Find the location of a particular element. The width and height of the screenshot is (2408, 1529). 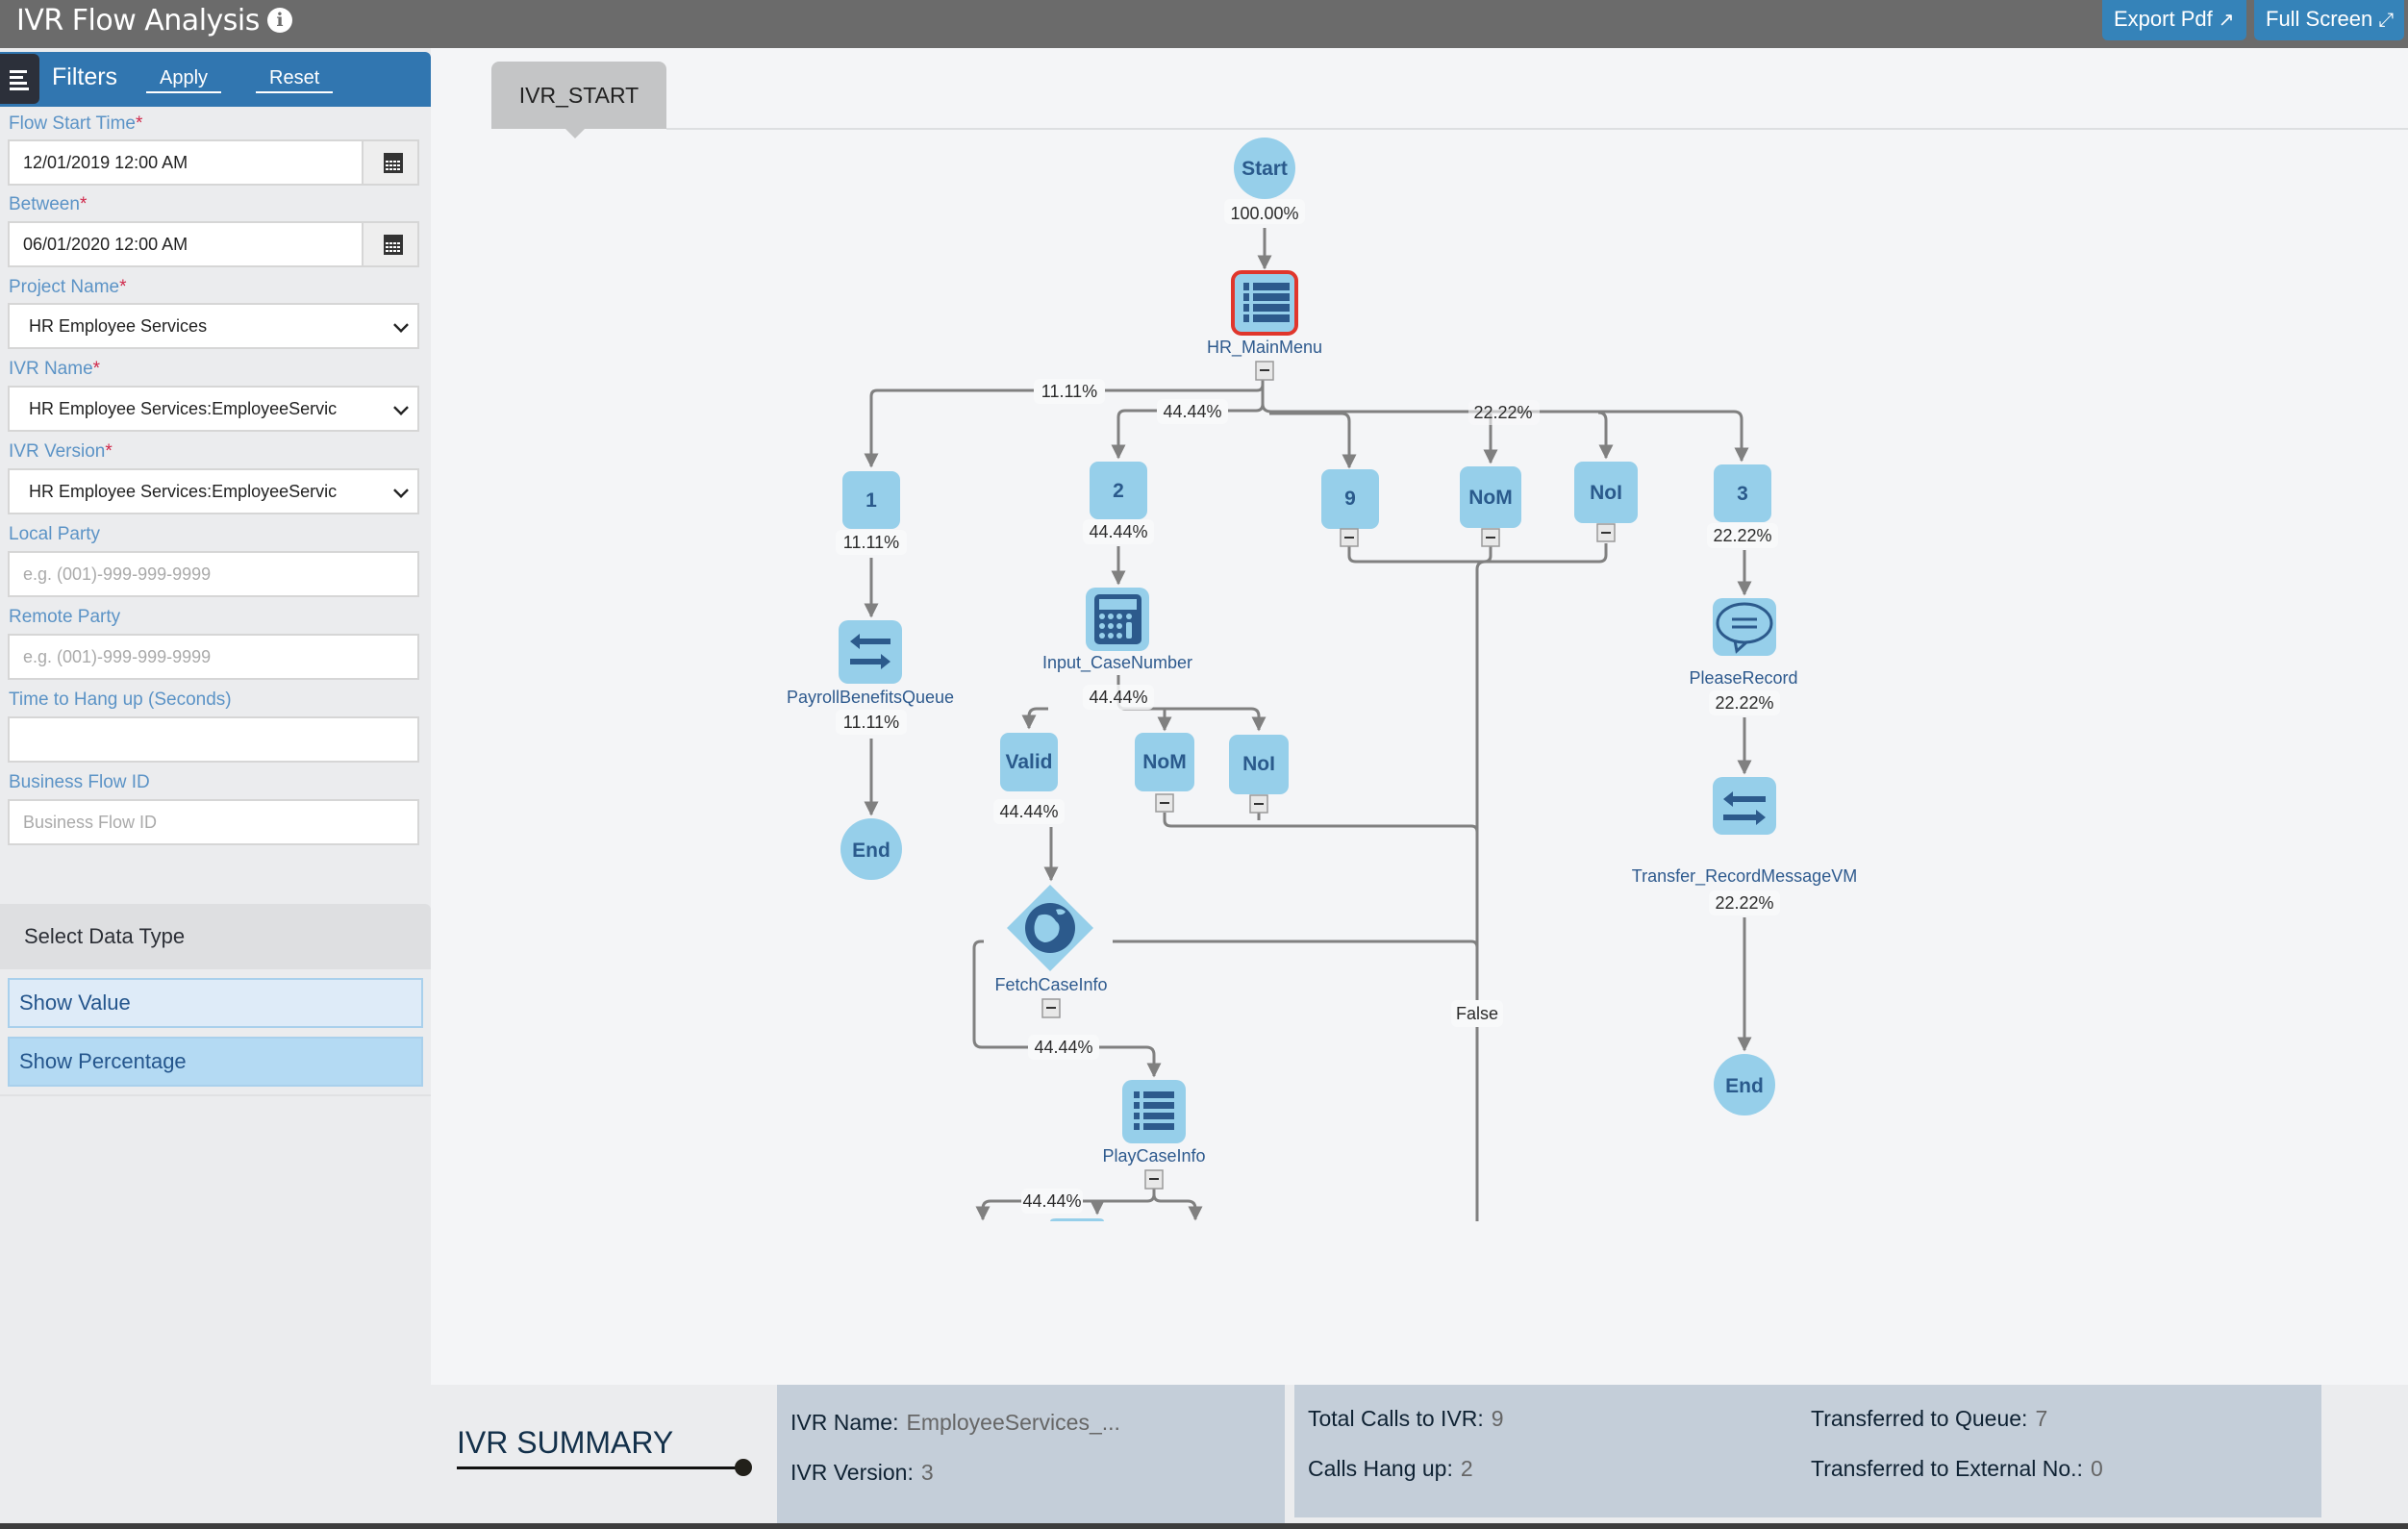

globe-icon is located at coordinates (1050, 928).